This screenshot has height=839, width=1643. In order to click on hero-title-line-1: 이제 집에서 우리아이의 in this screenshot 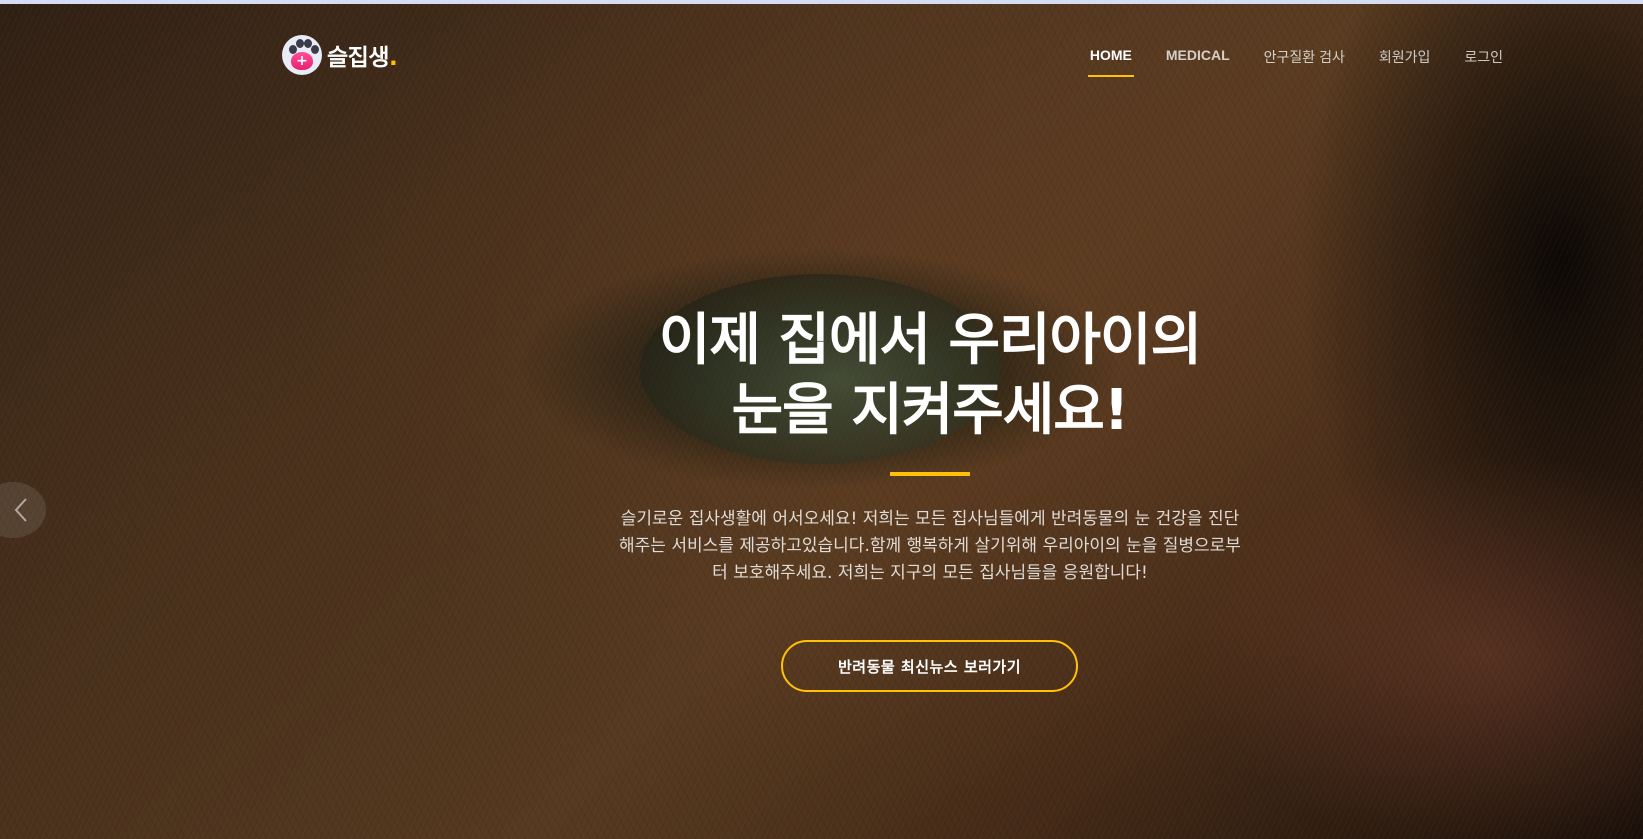, I will do `click(930, 340)`.